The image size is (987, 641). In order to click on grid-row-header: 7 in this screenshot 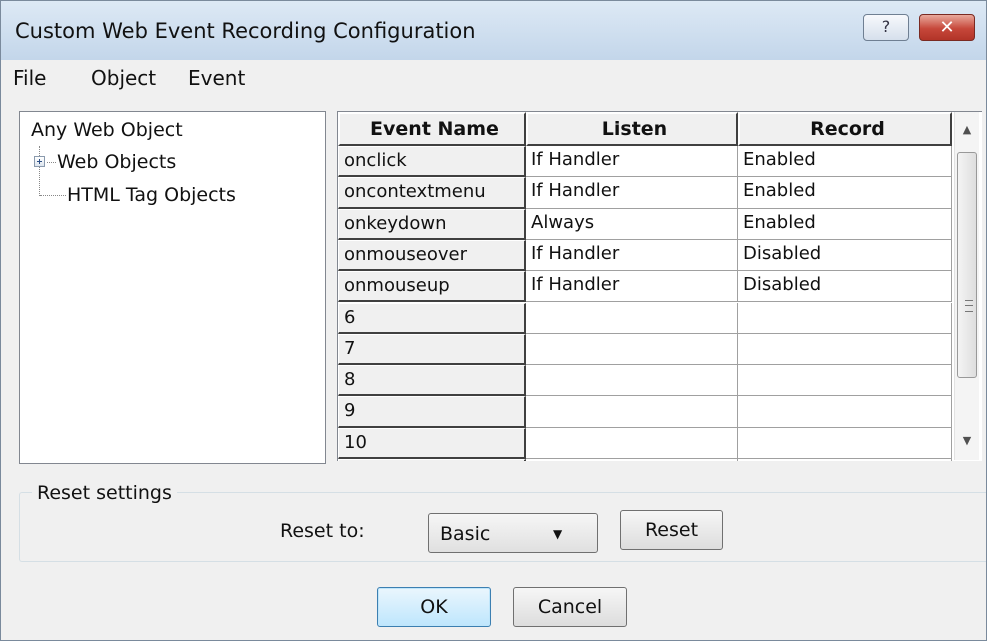, I will do `click(432, 349)`.